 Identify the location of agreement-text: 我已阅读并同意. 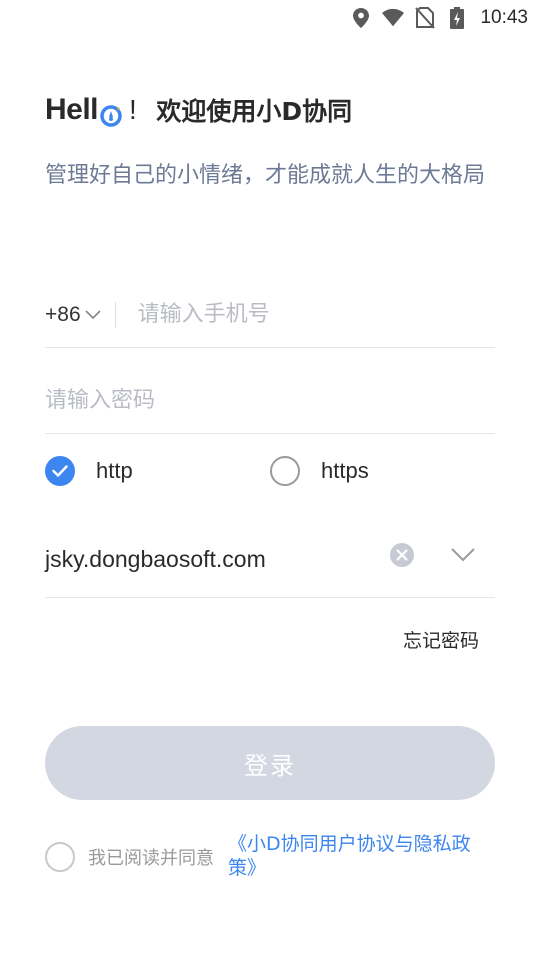
(151, 858).